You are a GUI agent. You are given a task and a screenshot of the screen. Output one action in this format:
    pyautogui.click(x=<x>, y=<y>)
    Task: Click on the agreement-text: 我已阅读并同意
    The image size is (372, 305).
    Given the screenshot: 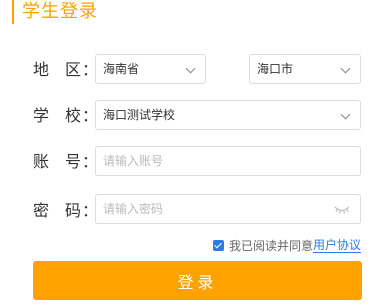 What is the action you would take?
    pyautogui.click(x=270, y=245)
    